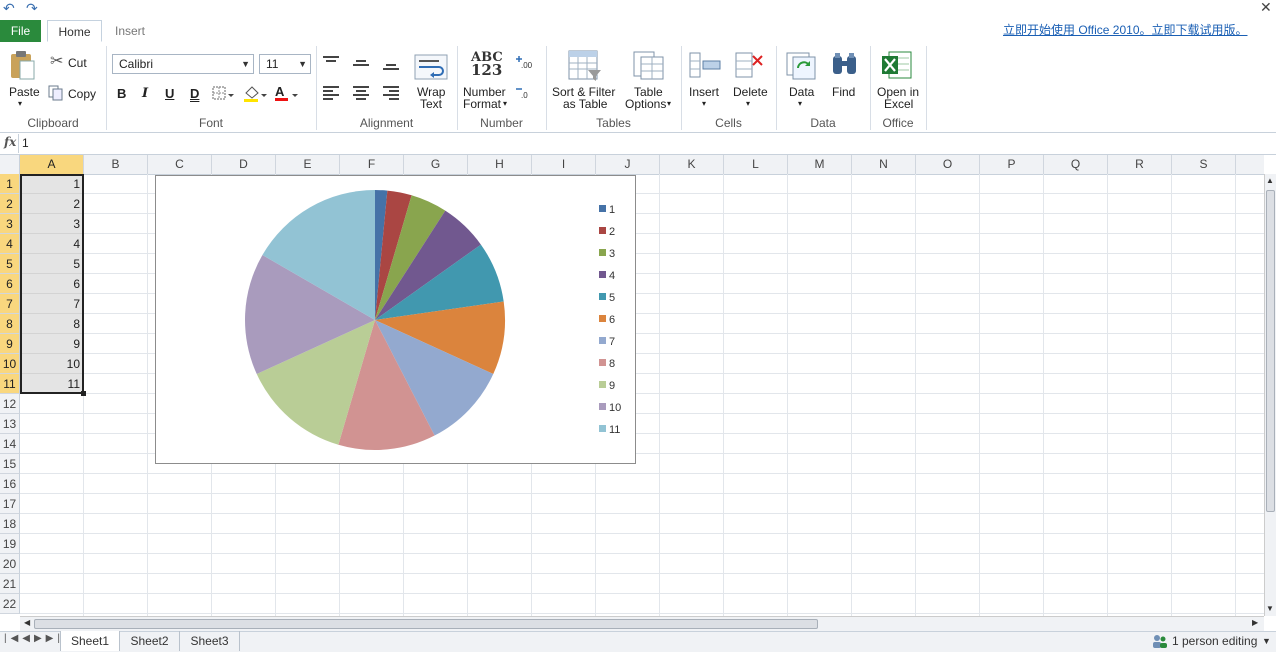 This screenshot has width=1276, height=652. What do you see at coordinates (308, 164) in the screenshot?
I see `column-header-e: E` at bounding box center [308, 164].